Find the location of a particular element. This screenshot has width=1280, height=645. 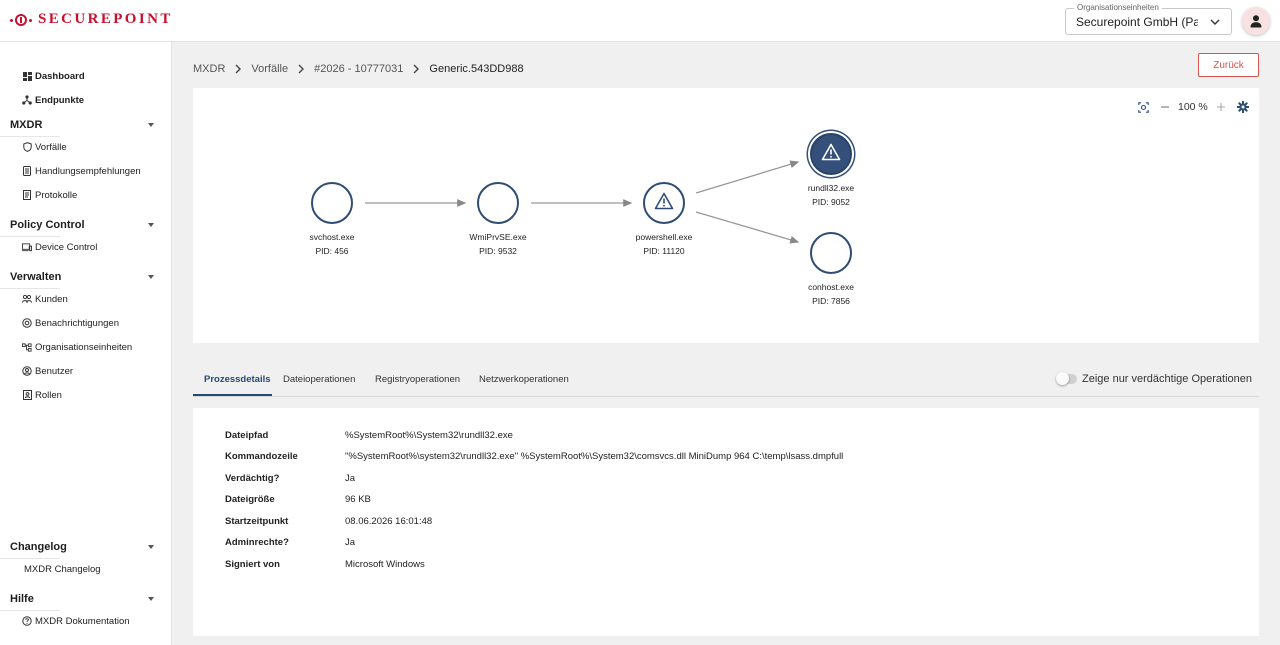

logo-icon is located at coordinates (21, 20).